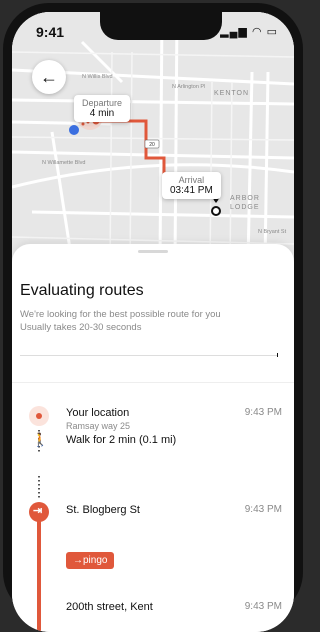 The height and width of the screenshot is (632, 320). Describe the element at coordinates (191, 190) in the screenshot. I see `arrival-value: 03:41 PM` at that location.